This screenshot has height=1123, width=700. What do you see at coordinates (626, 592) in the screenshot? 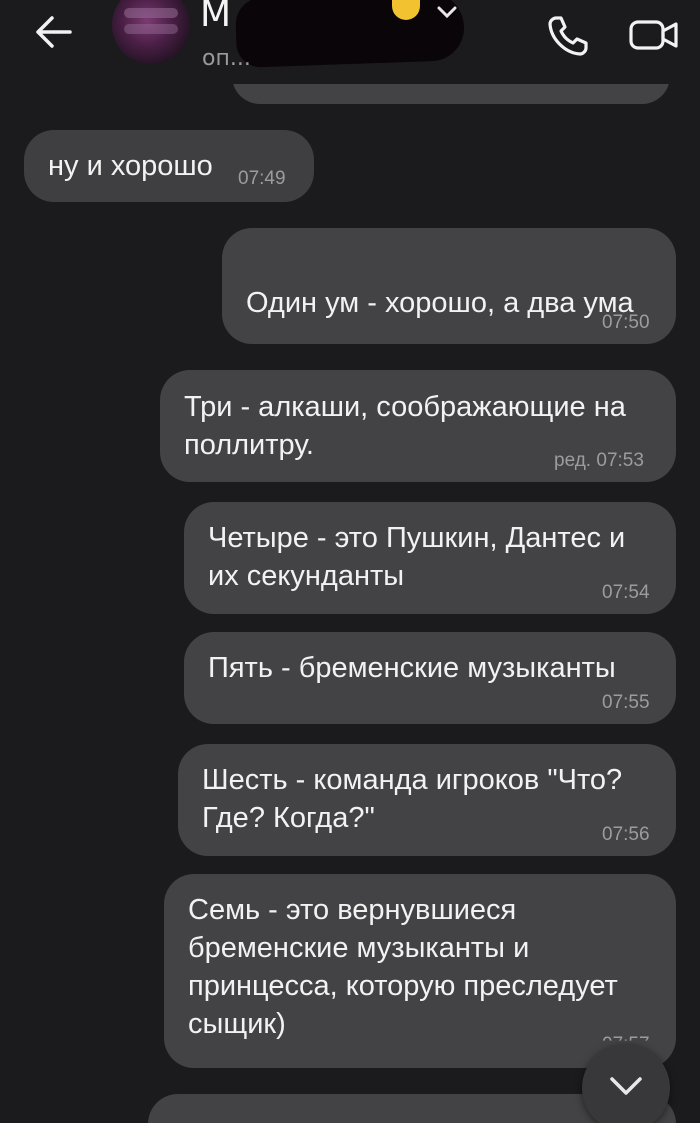
I see `message-time: 07:54` at bounding box center [626, 592].